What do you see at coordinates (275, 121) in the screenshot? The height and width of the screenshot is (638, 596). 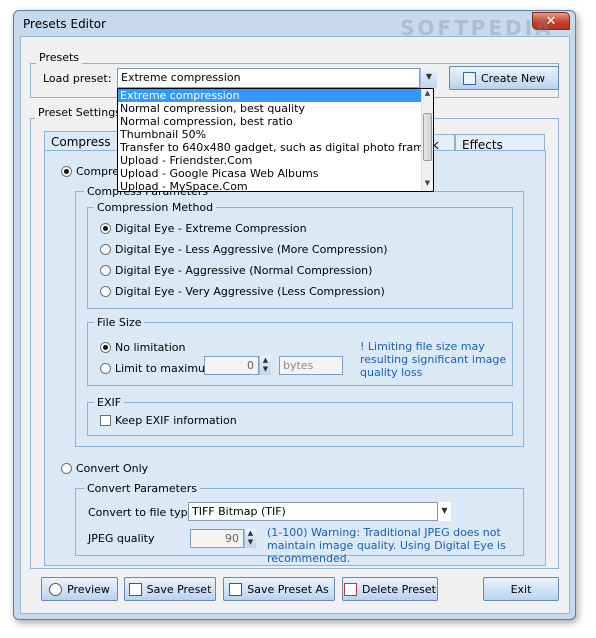 I see `list-item: Normal compression, best ratio` at bounding box center [275, 121].